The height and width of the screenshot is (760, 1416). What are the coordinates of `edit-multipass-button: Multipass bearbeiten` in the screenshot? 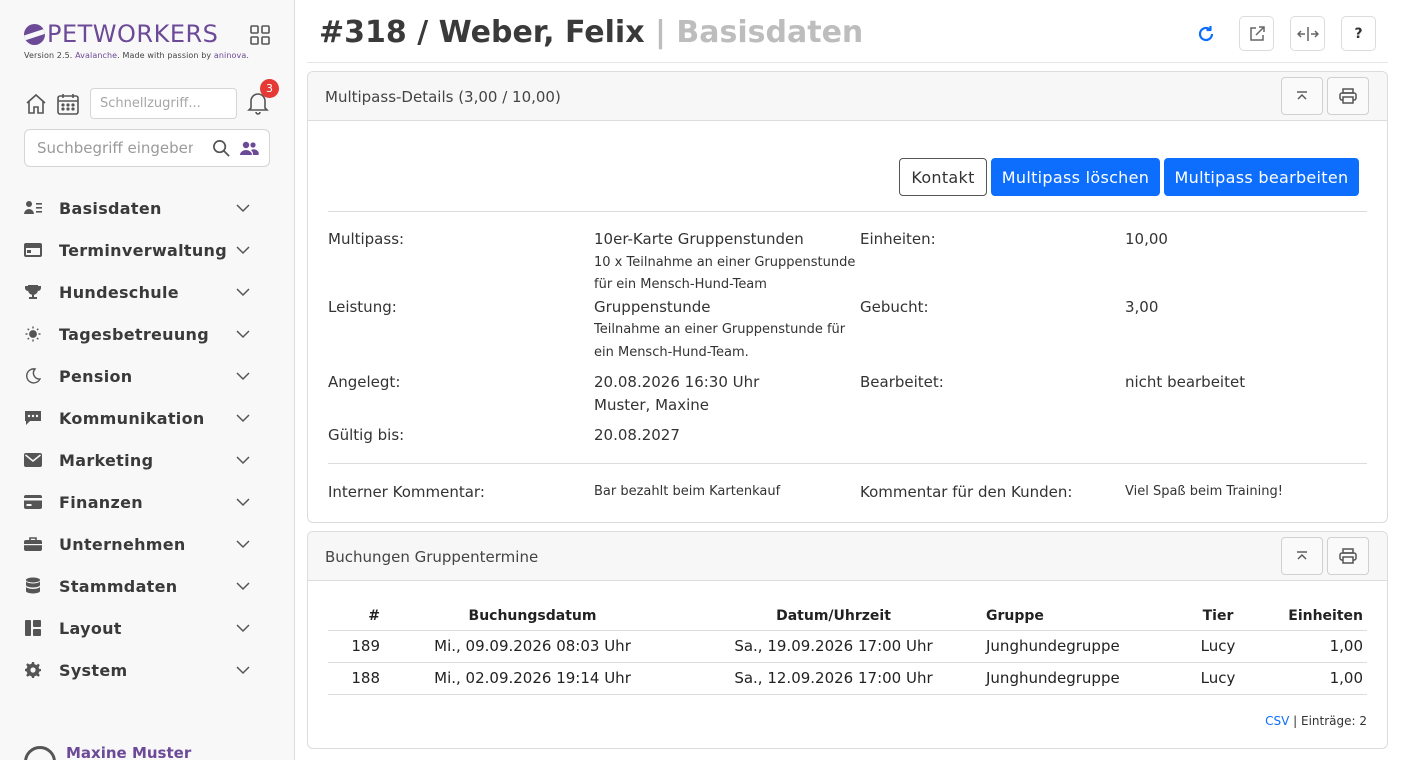 It's located at (1261, 177).